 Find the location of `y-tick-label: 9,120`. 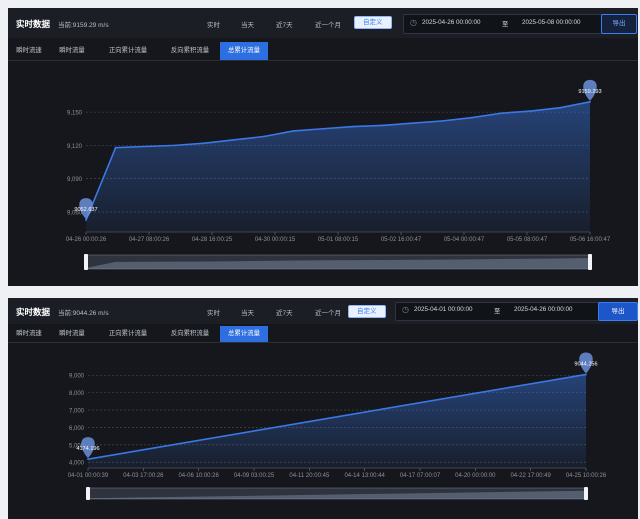

y-tick-label: 9,120 is located at coordinates (75, 147).